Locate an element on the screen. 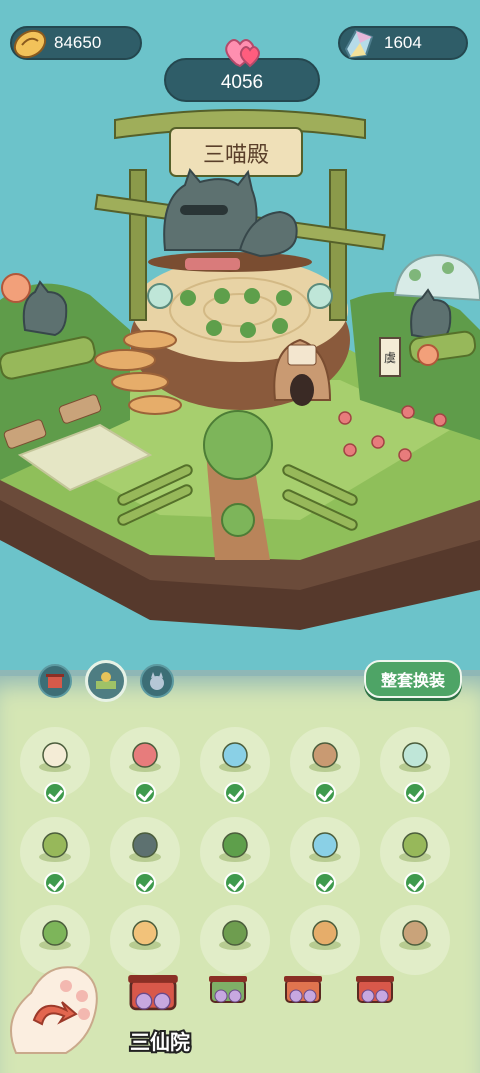 This screenshot has width=480, height=1073. tab-garden is located at coordinates (106, 681).